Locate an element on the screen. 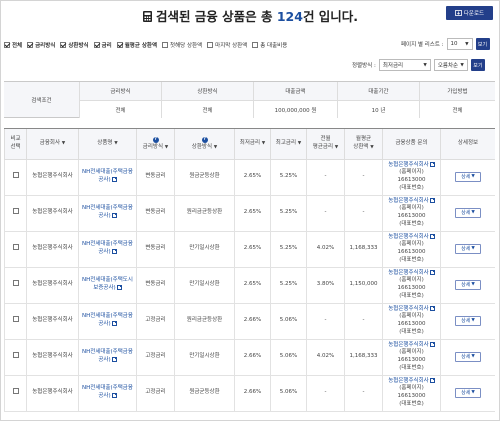 This screenshot has height=421, width=500. col-company-label: 금융회사 is located at coordinates (50, 143).